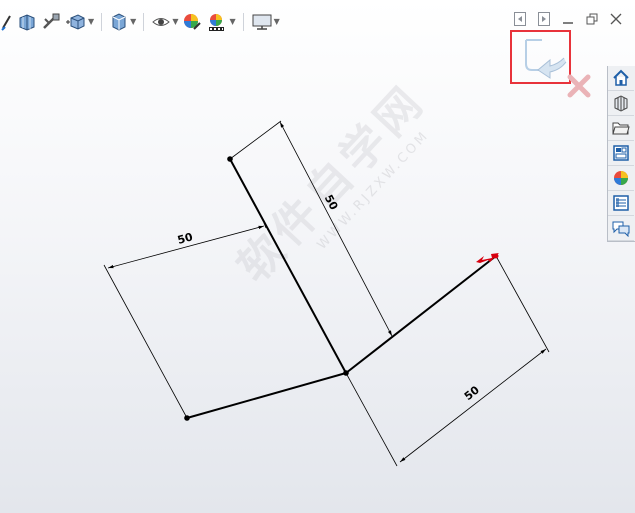  I want to click on dimension-bottom-right: 50, so click(447, 361).